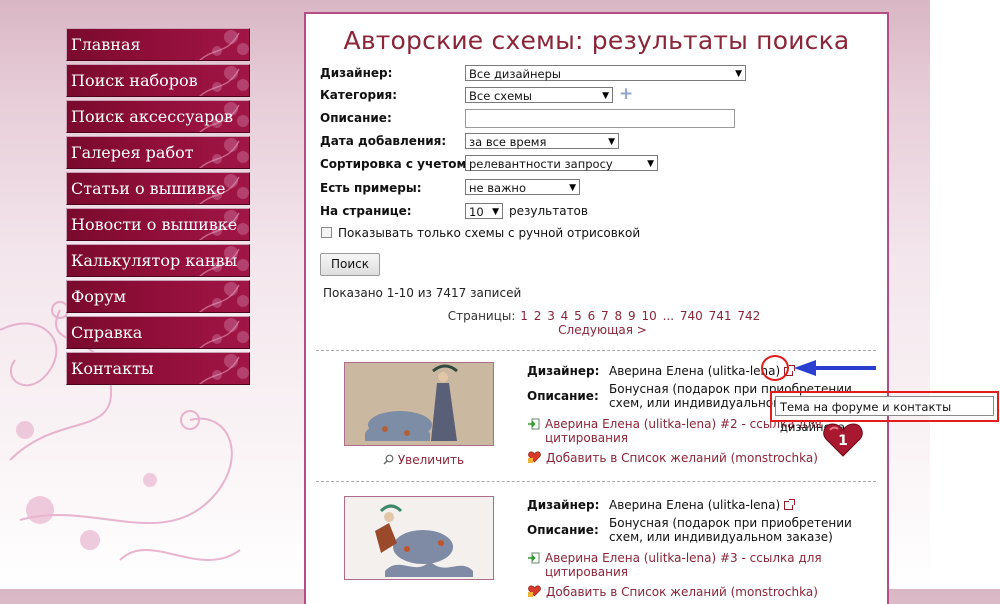 This screenshot has width=1000, height=604. Describe the element at coordinates (640, 316) in the screenshot. I see `pagination-links: 1 2 3 4 5 6 7 8 9 10 ... 740 741 742` at that location.